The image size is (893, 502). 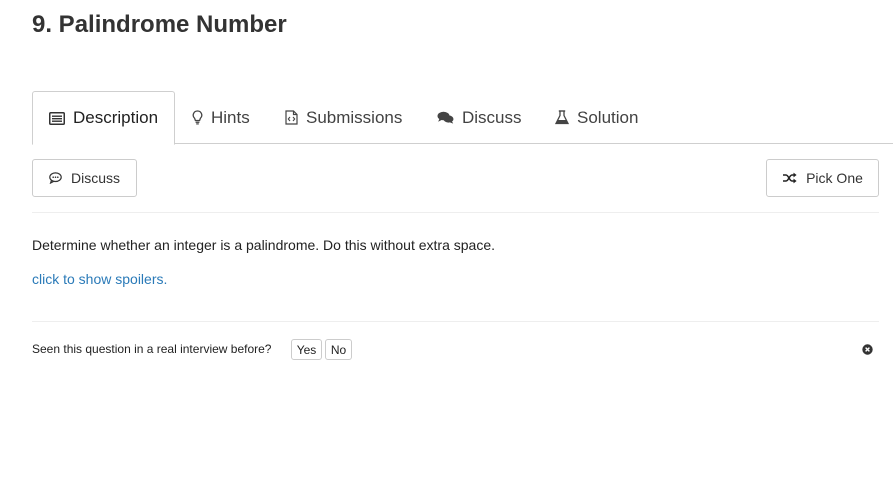 What do you see at coordinates (867, 348) in the screenshot?
I see `close-circle-icon` at bounding box center [867, 348].